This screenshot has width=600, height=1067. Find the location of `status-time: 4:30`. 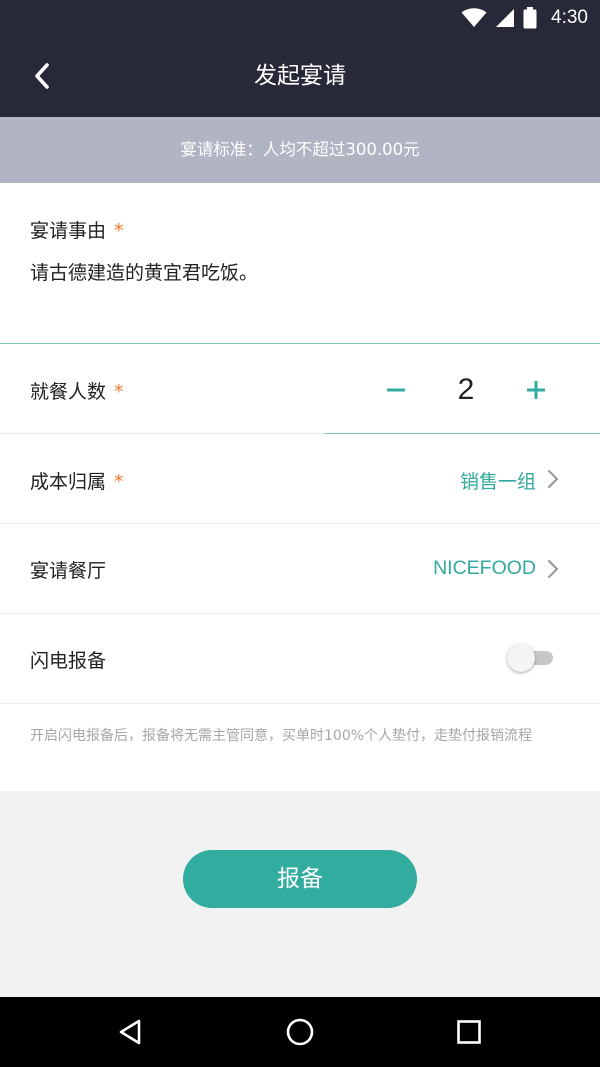

status-time: 4:30 is located at coordinates (569, 17).